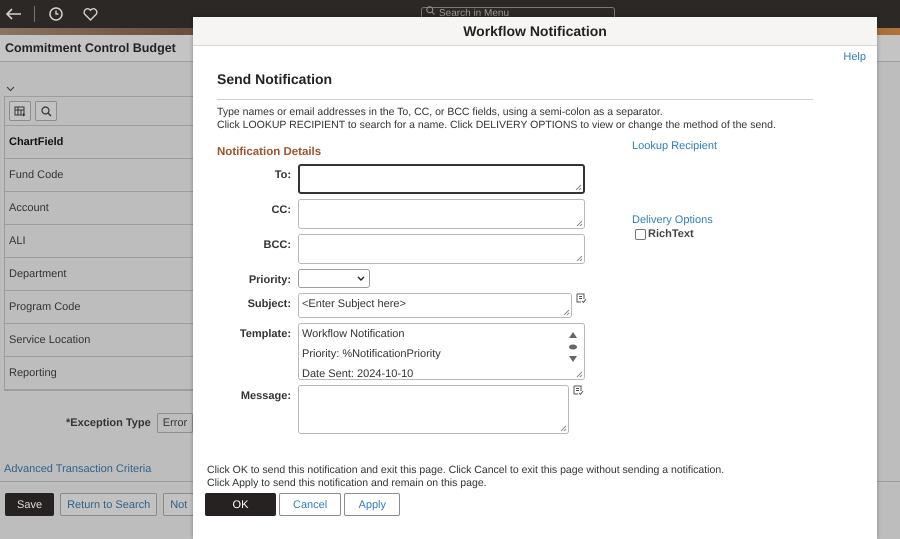  I want to click on page-button: Return to Search, so click(109, 504).